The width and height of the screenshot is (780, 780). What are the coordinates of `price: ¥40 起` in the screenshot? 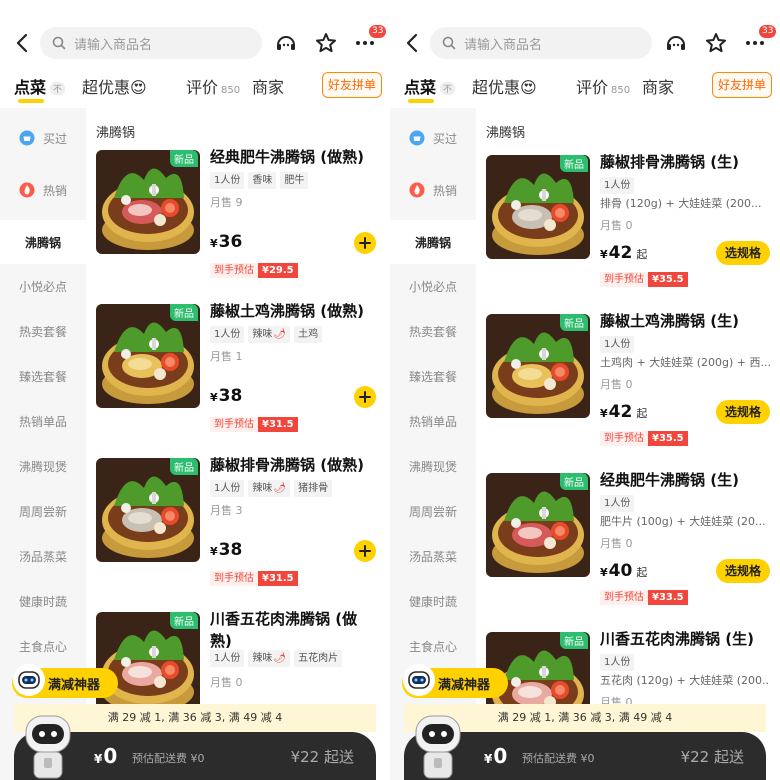 It's located at (623, 571).